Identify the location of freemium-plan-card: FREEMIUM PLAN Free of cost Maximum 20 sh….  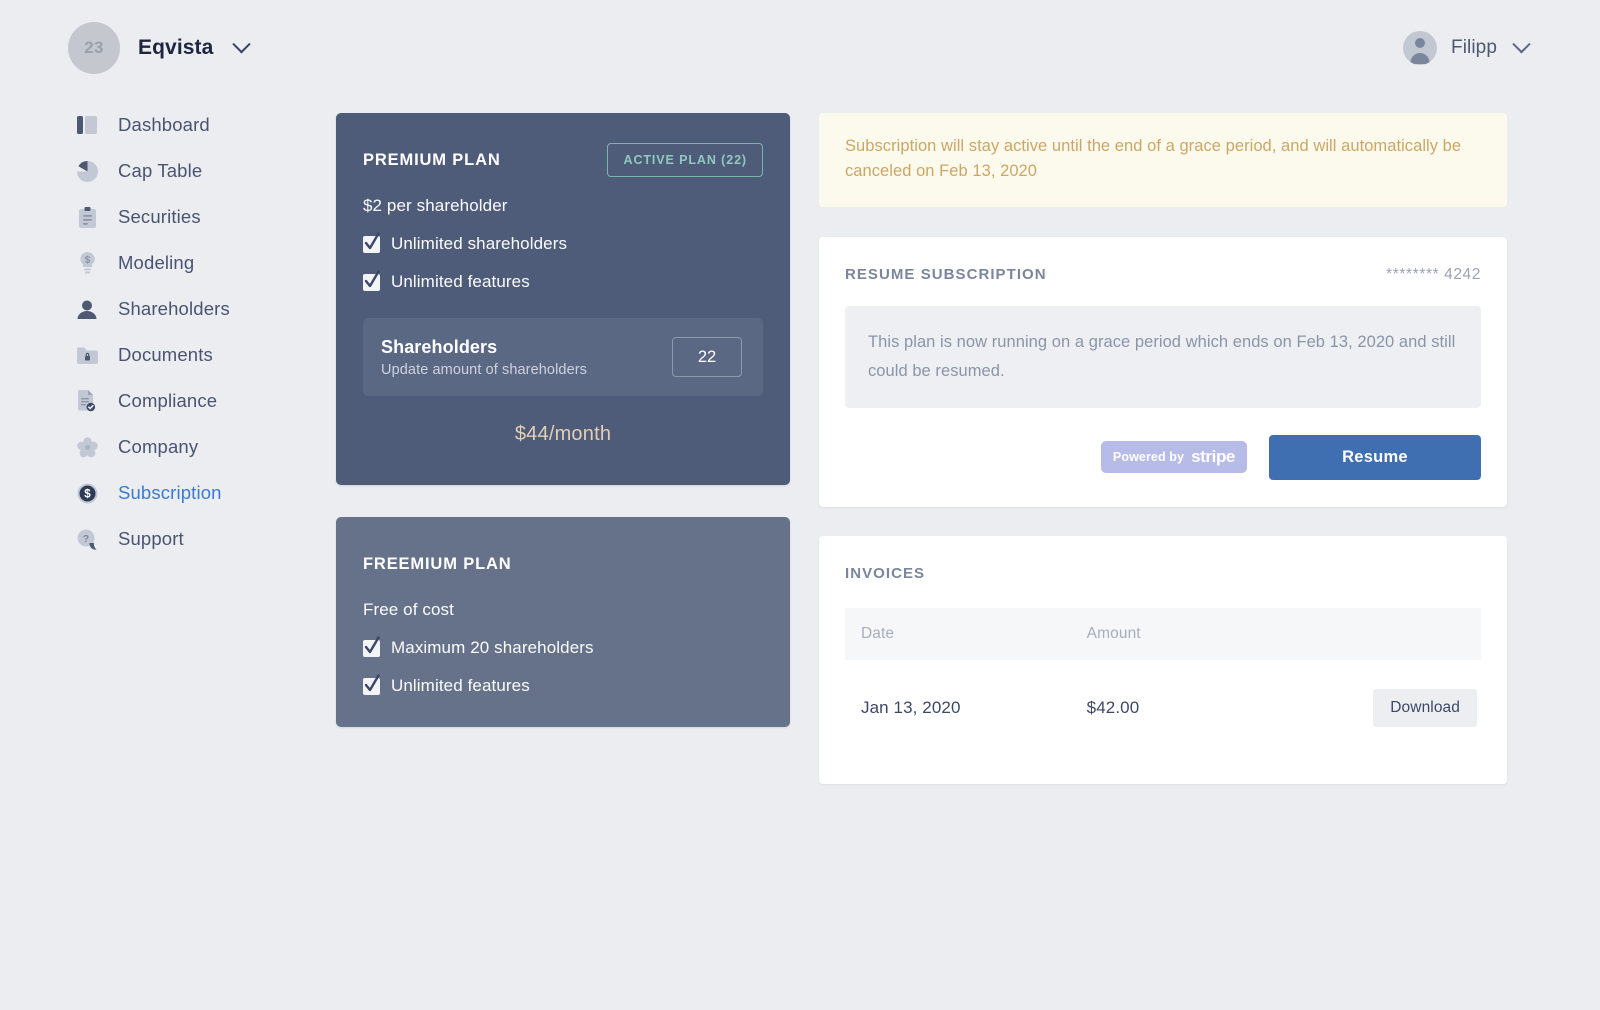
(563, 622).